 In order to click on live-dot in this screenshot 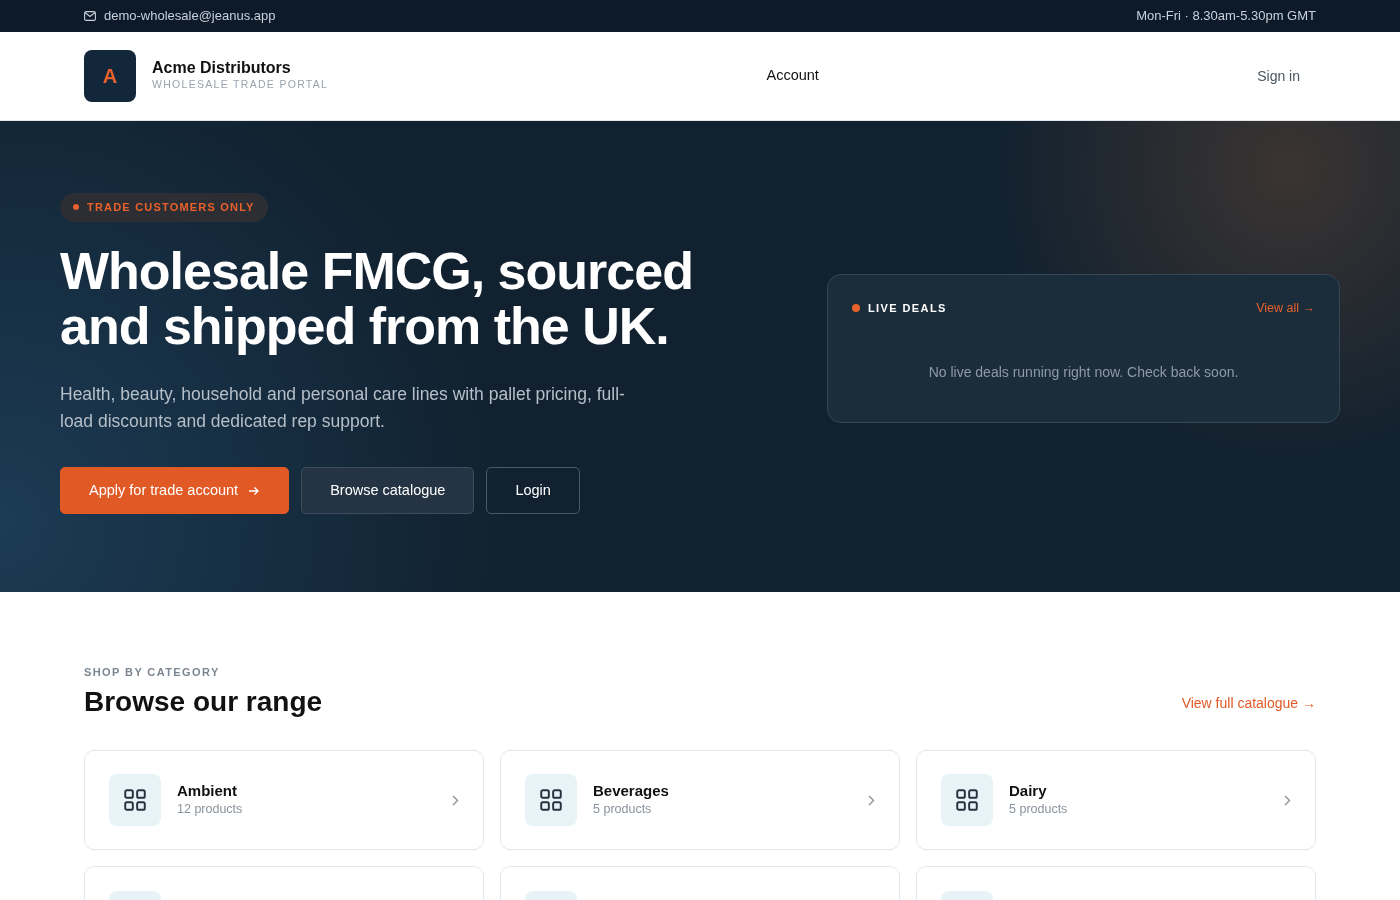, I will do `click(856, 308)`.